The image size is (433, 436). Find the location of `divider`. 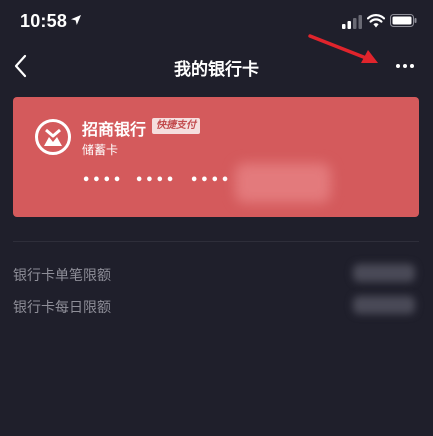

divider is located at coordinates (216, 241).